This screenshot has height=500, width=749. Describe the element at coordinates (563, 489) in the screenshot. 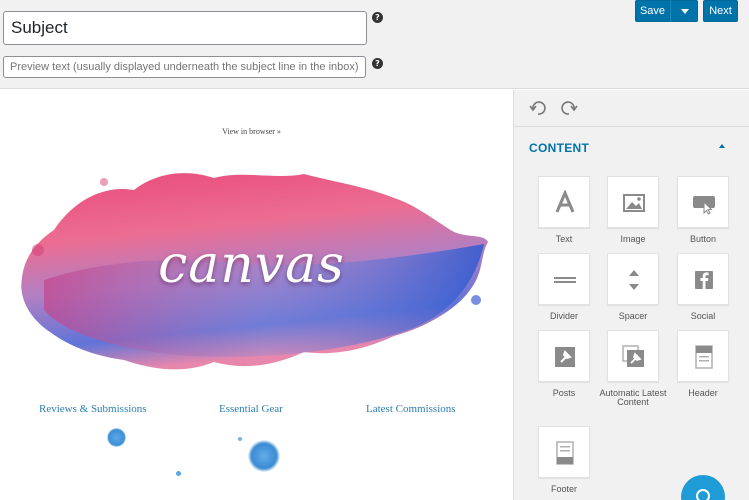

I see `footer-block-label: Footer` at that location.